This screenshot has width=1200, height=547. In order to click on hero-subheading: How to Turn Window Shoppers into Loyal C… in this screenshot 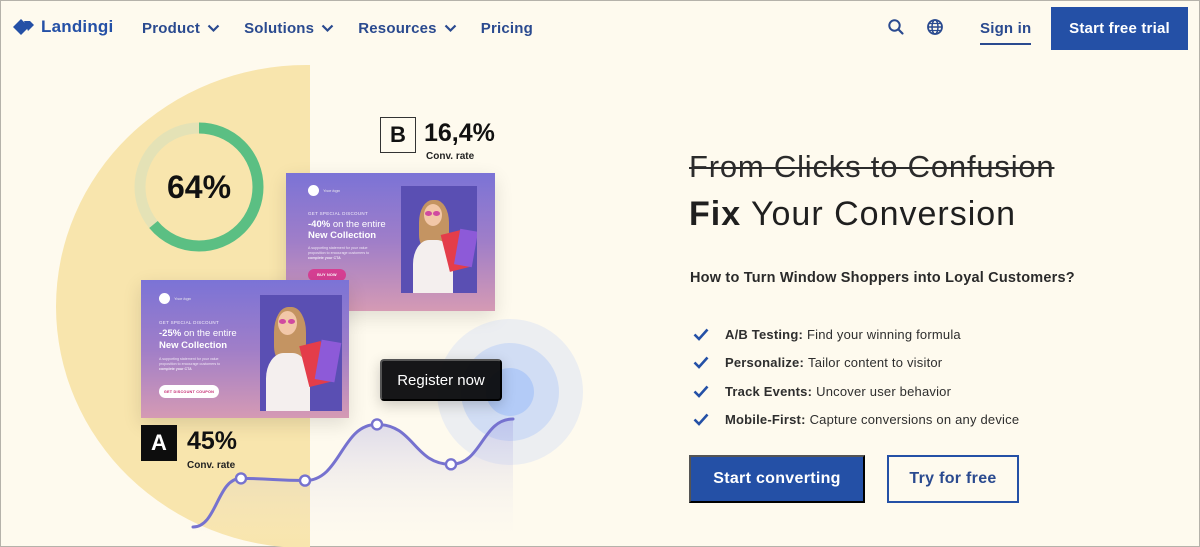, I will do `click(882, 278)`.